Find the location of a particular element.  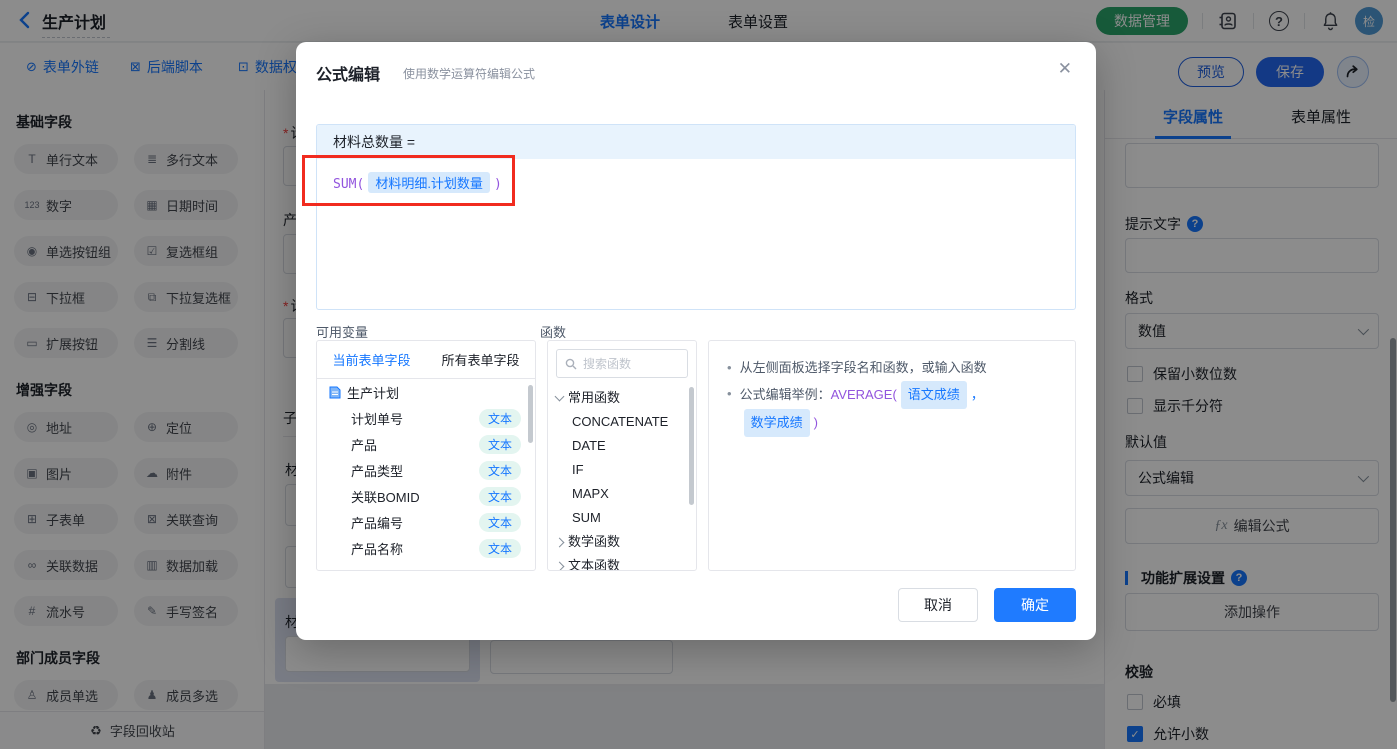

help-line-1: • 从左侧面板选择字段名和函数，或输入函数 is located at coordinates (892, 368).